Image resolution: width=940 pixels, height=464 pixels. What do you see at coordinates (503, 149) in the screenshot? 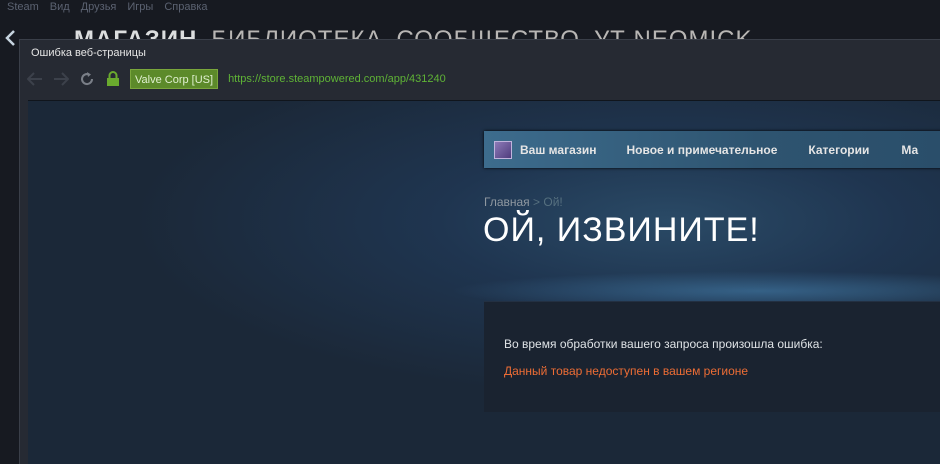
I see `avatar` at bounding box center [503, 149].